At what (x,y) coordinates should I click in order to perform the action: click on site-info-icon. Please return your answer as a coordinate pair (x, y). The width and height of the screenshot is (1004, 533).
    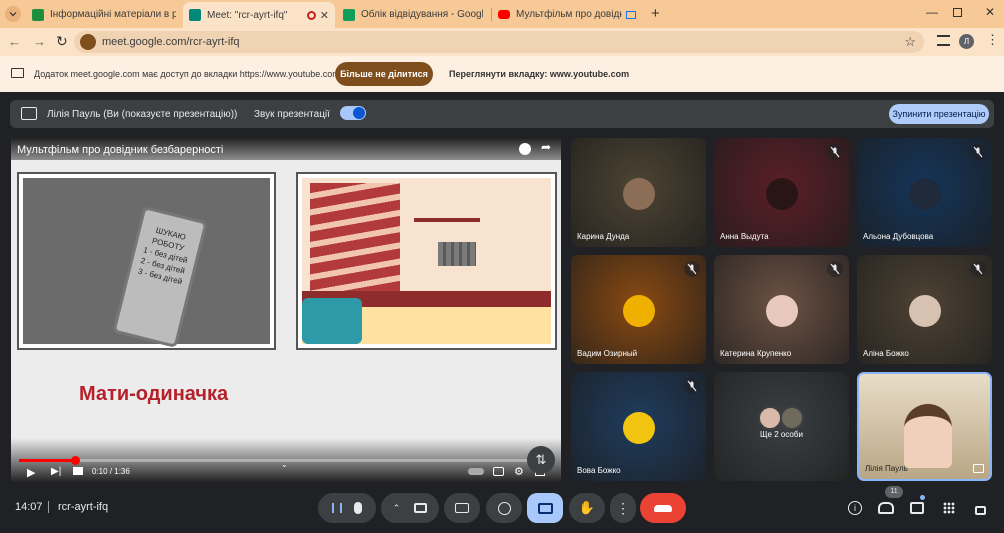
    Looking at the image, I should click on (88, 42).